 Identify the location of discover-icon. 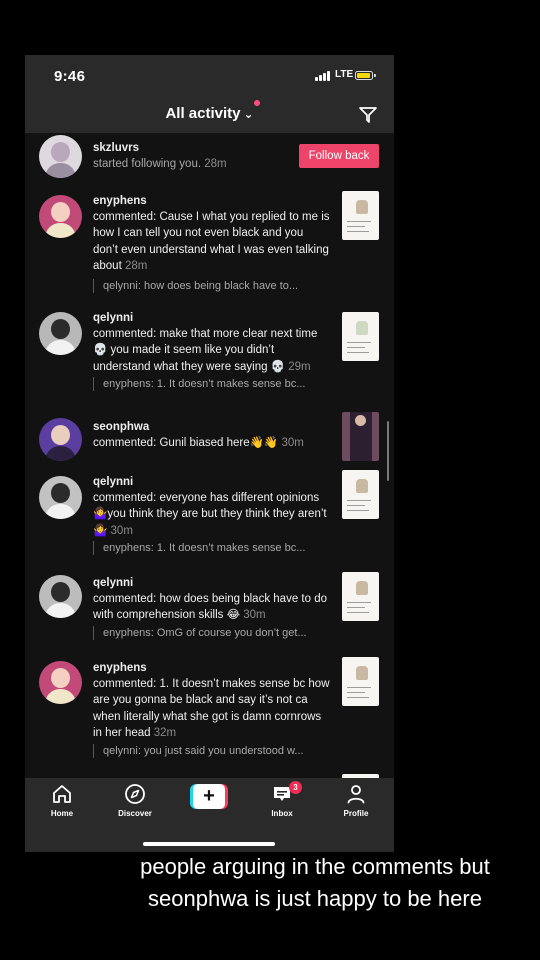
(135, 794).